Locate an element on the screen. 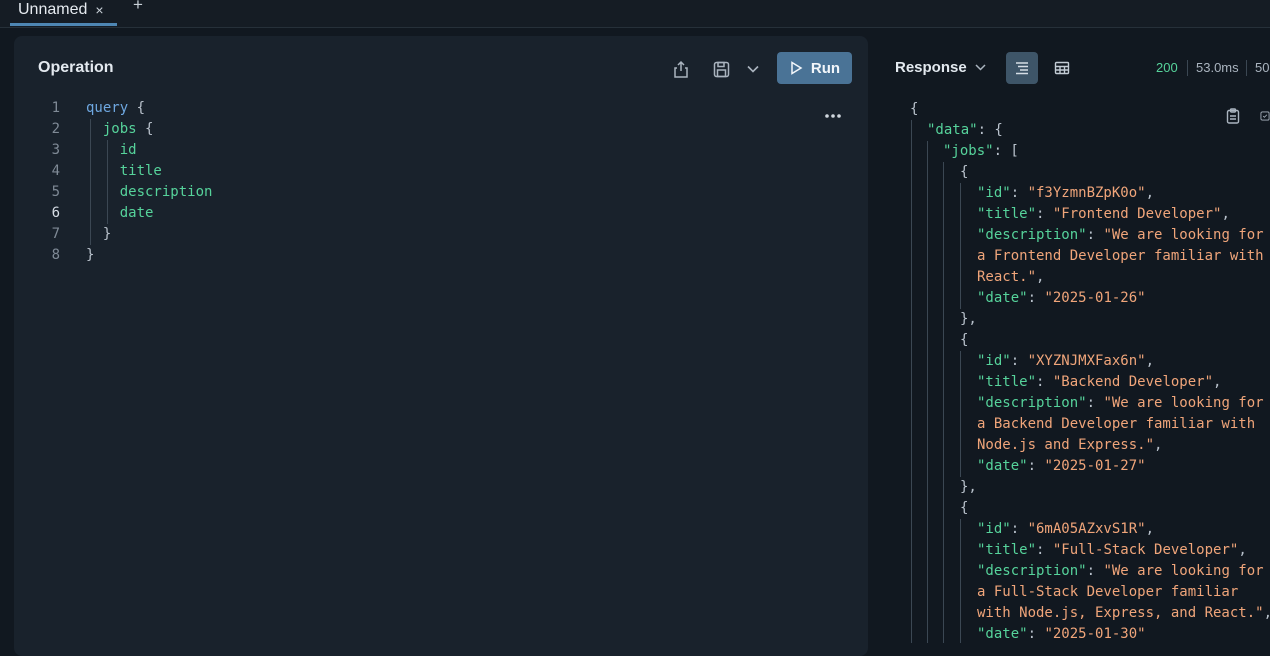  json-line: "id": "XYZNJMXFax6n", is located at coordinates (1066, 361).